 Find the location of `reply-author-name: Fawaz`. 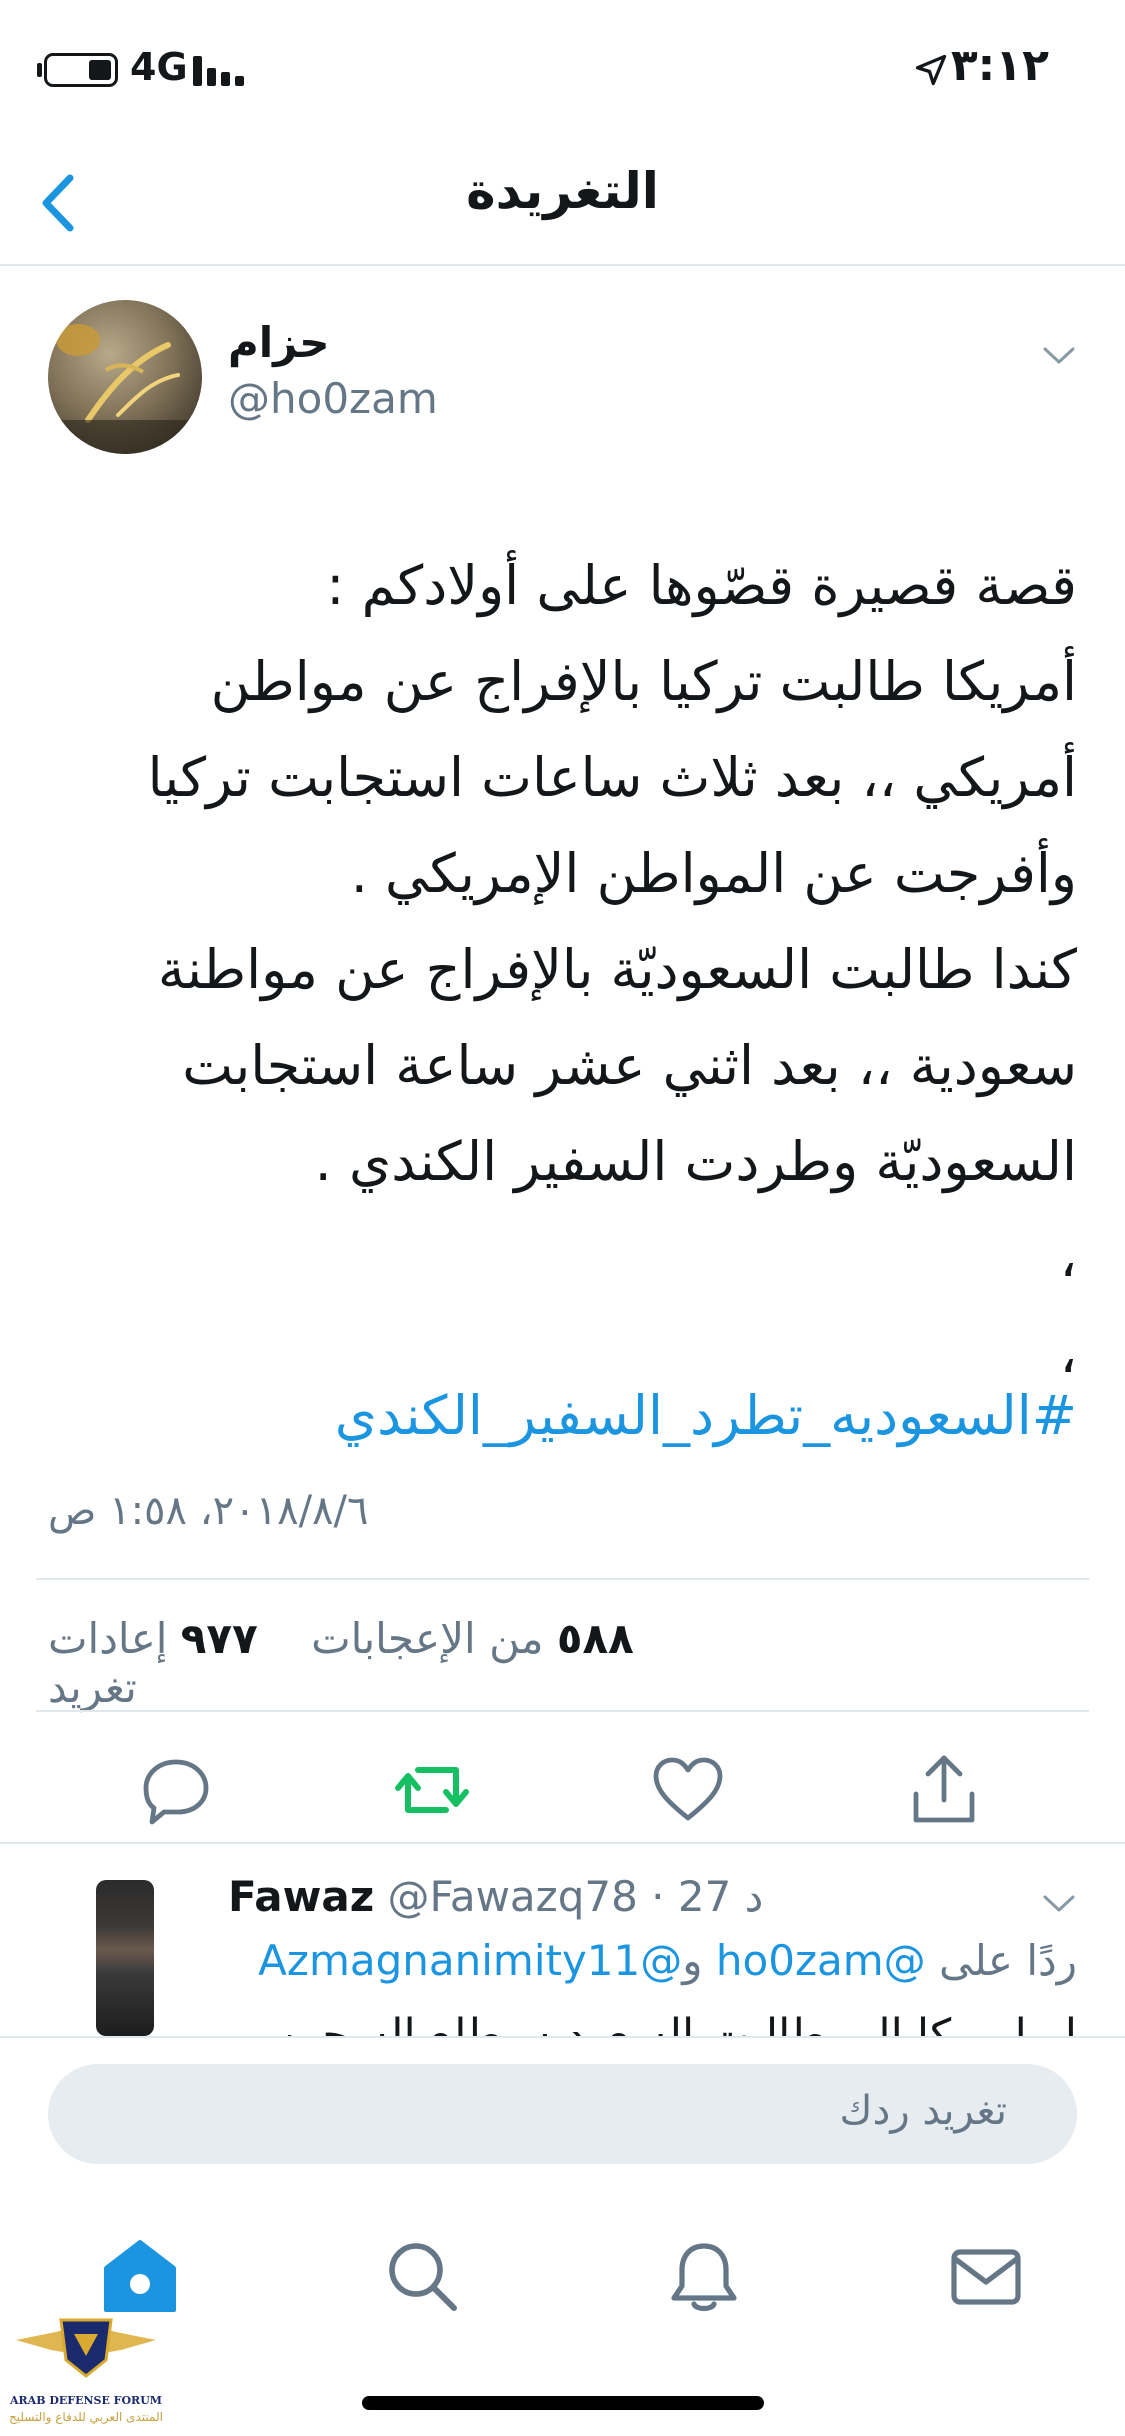

reply-author-name: Fawaz is located at coordinates (301, 1896).